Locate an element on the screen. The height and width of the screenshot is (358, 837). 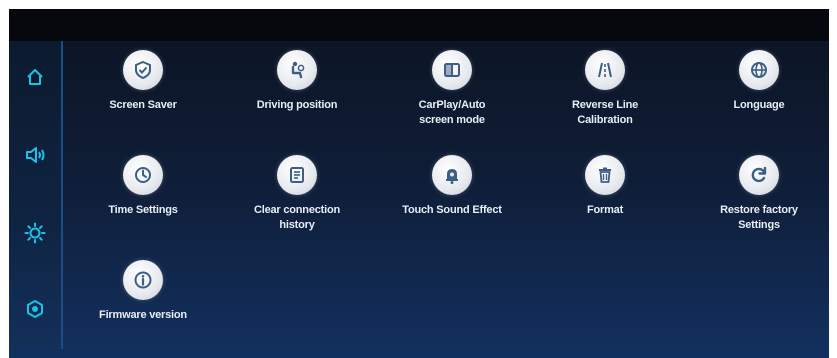
time-settings-label: Time Settings is located at coordinates (143, 210).